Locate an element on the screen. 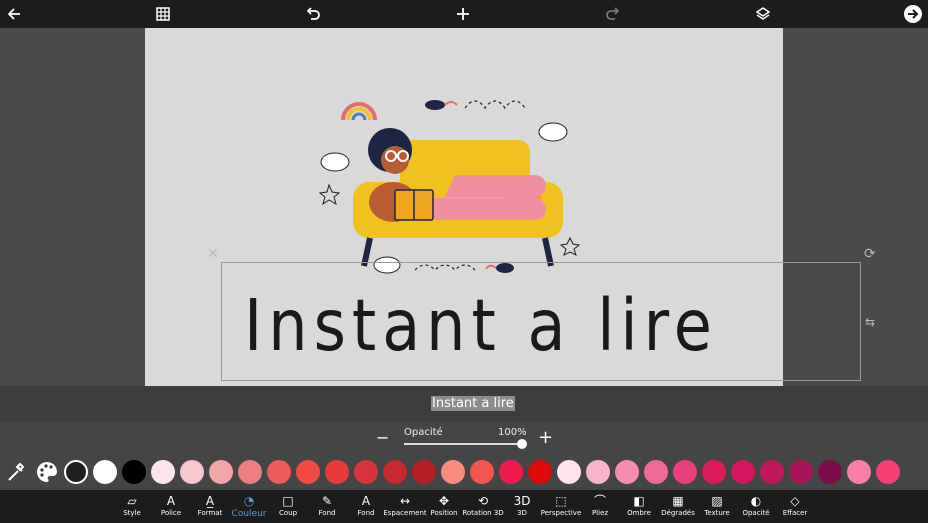 The width and height of the screenshot is (928, 523). eyedropper-icon is located at coordinates (16, 474).